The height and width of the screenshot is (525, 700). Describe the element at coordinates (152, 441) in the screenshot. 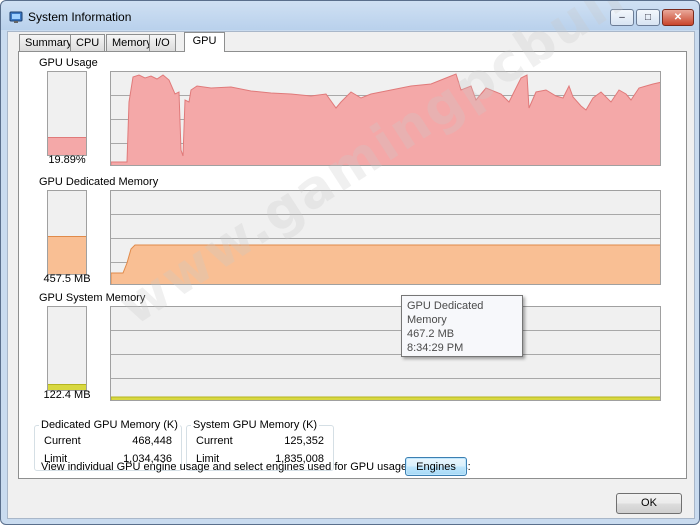

I see `dedicated-current-value: 468,448` at that location.